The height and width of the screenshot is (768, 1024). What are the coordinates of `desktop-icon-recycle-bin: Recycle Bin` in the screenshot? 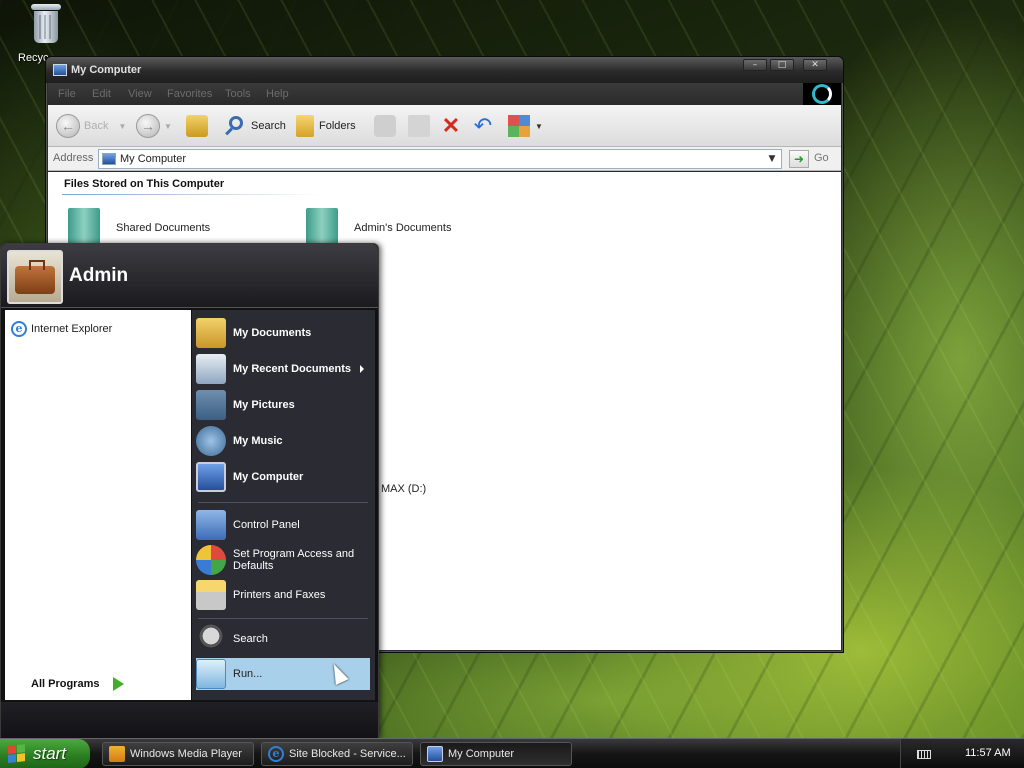 It's located at (46, 33).